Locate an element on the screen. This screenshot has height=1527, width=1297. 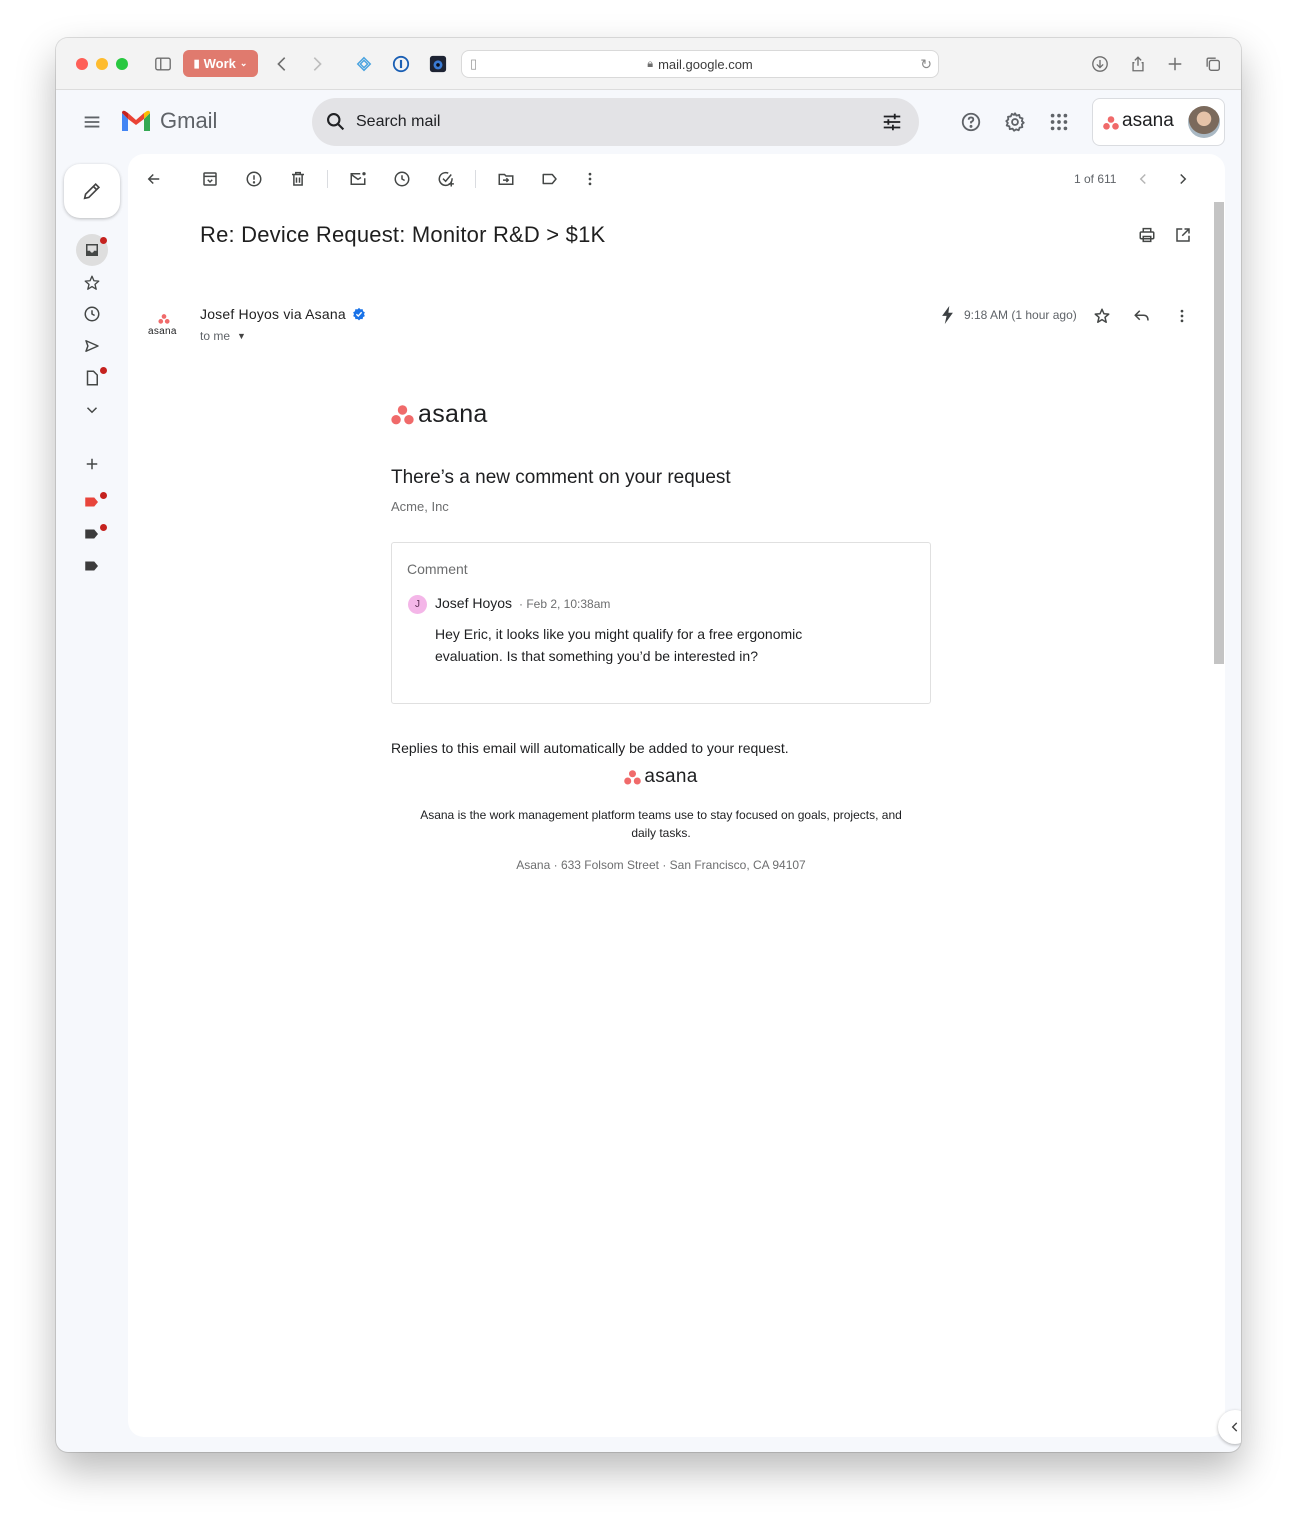
older-icon is located at coordinates (1183, 179).